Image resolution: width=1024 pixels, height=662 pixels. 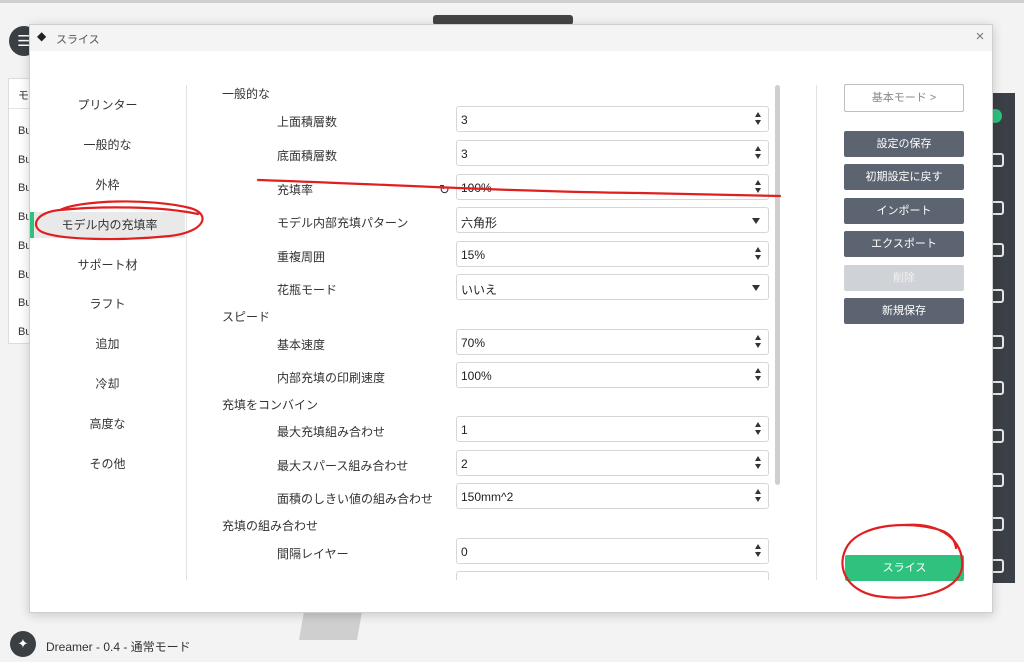 What do you see at coordinates (904, 98) in the screenshot?
I see `basic-mode-button: 基本モード >` at bounding box center [904, 98].